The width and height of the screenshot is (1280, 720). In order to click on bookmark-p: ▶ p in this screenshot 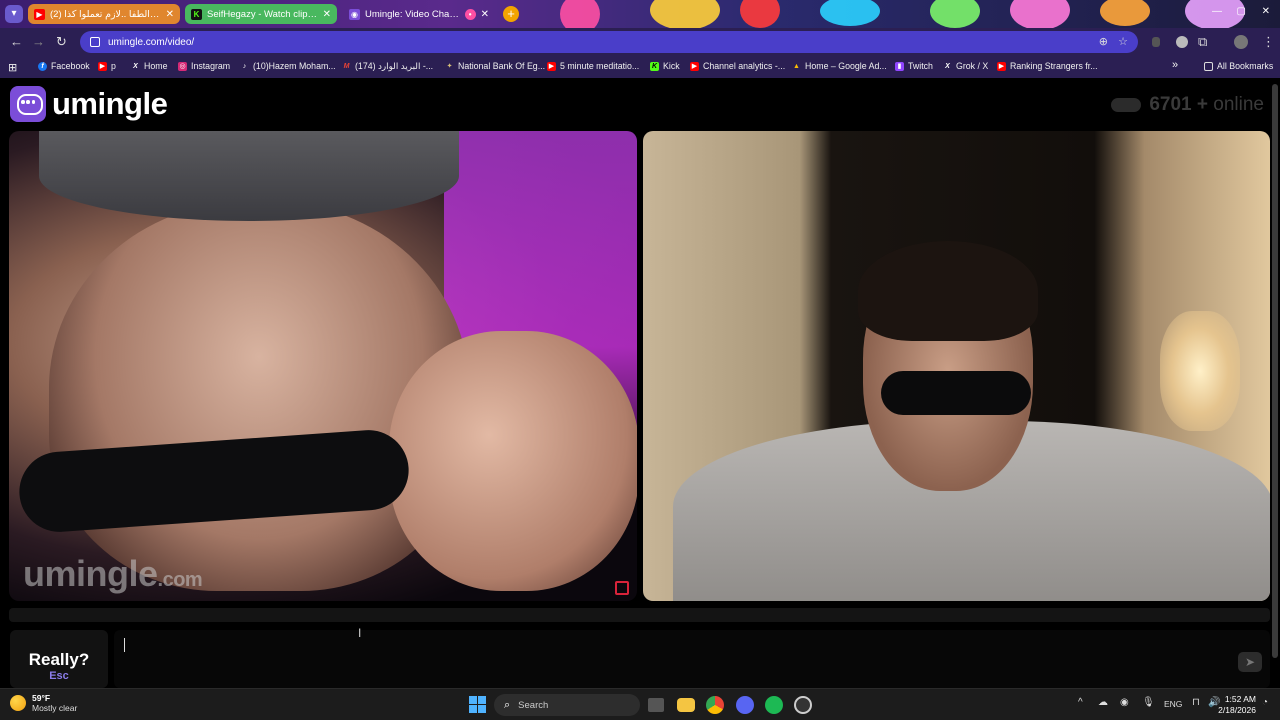, I will do `click(107, 66)`.